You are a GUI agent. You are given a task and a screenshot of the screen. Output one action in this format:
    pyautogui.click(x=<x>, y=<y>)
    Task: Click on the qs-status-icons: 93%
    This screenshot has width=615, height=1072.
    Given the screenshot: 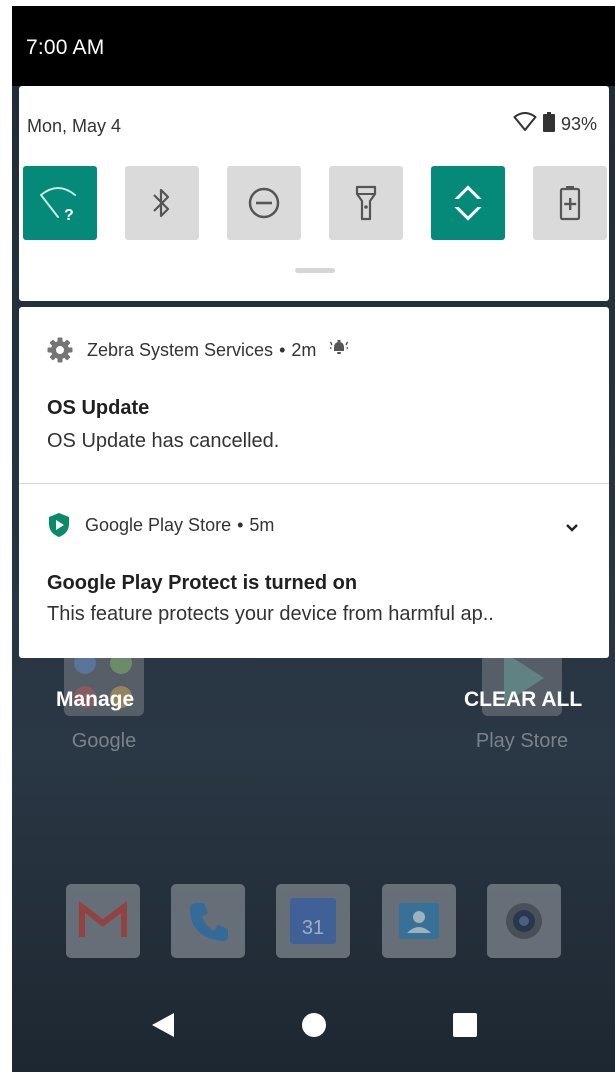 What is the action you would take?
    pyautogui.click(x=555, y=124)
    